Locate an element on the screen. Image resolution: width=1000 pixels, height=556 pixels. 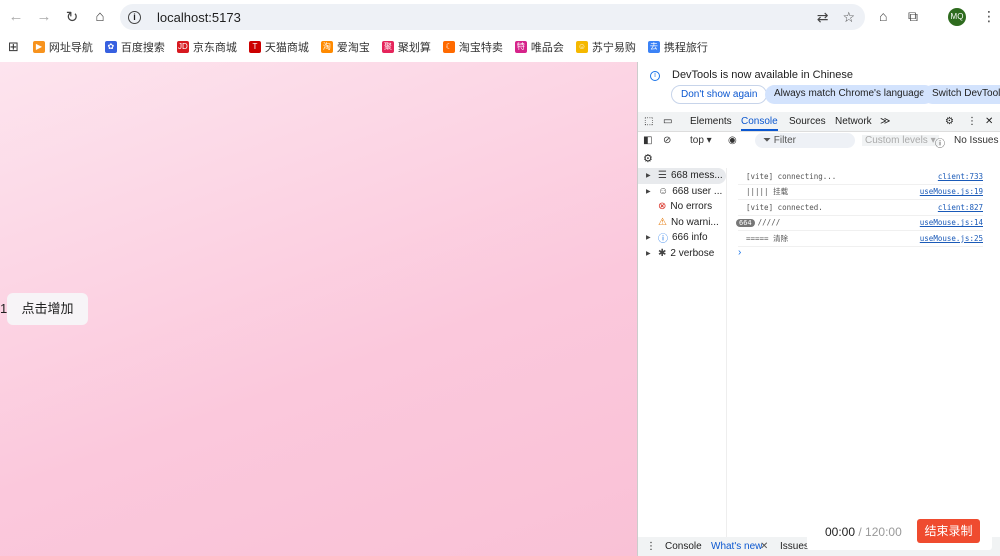
log-source-link: client:733 is located at coordinates (960, 176).